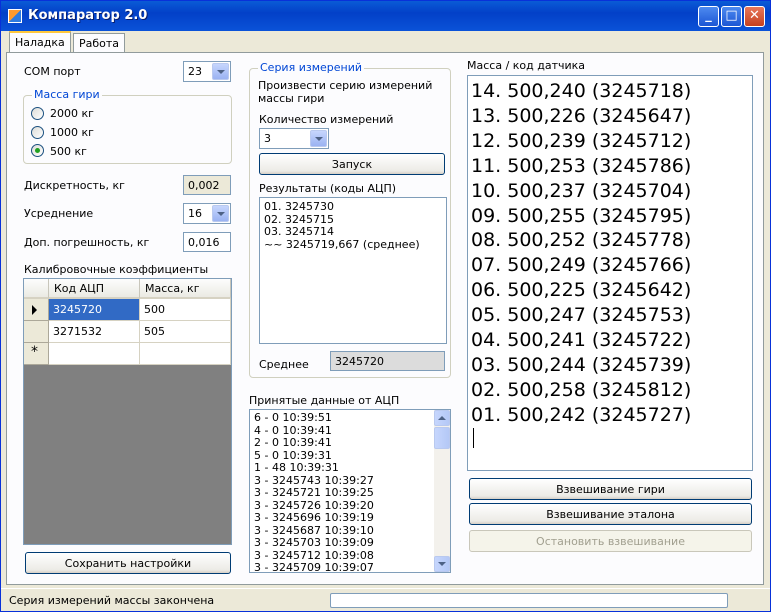 This screenshot has height=612, width=771. Describe the element at coordinates (610, 514) in the screenshot. I see `weigh-reference-button: Взвешивание эталона` at that location.